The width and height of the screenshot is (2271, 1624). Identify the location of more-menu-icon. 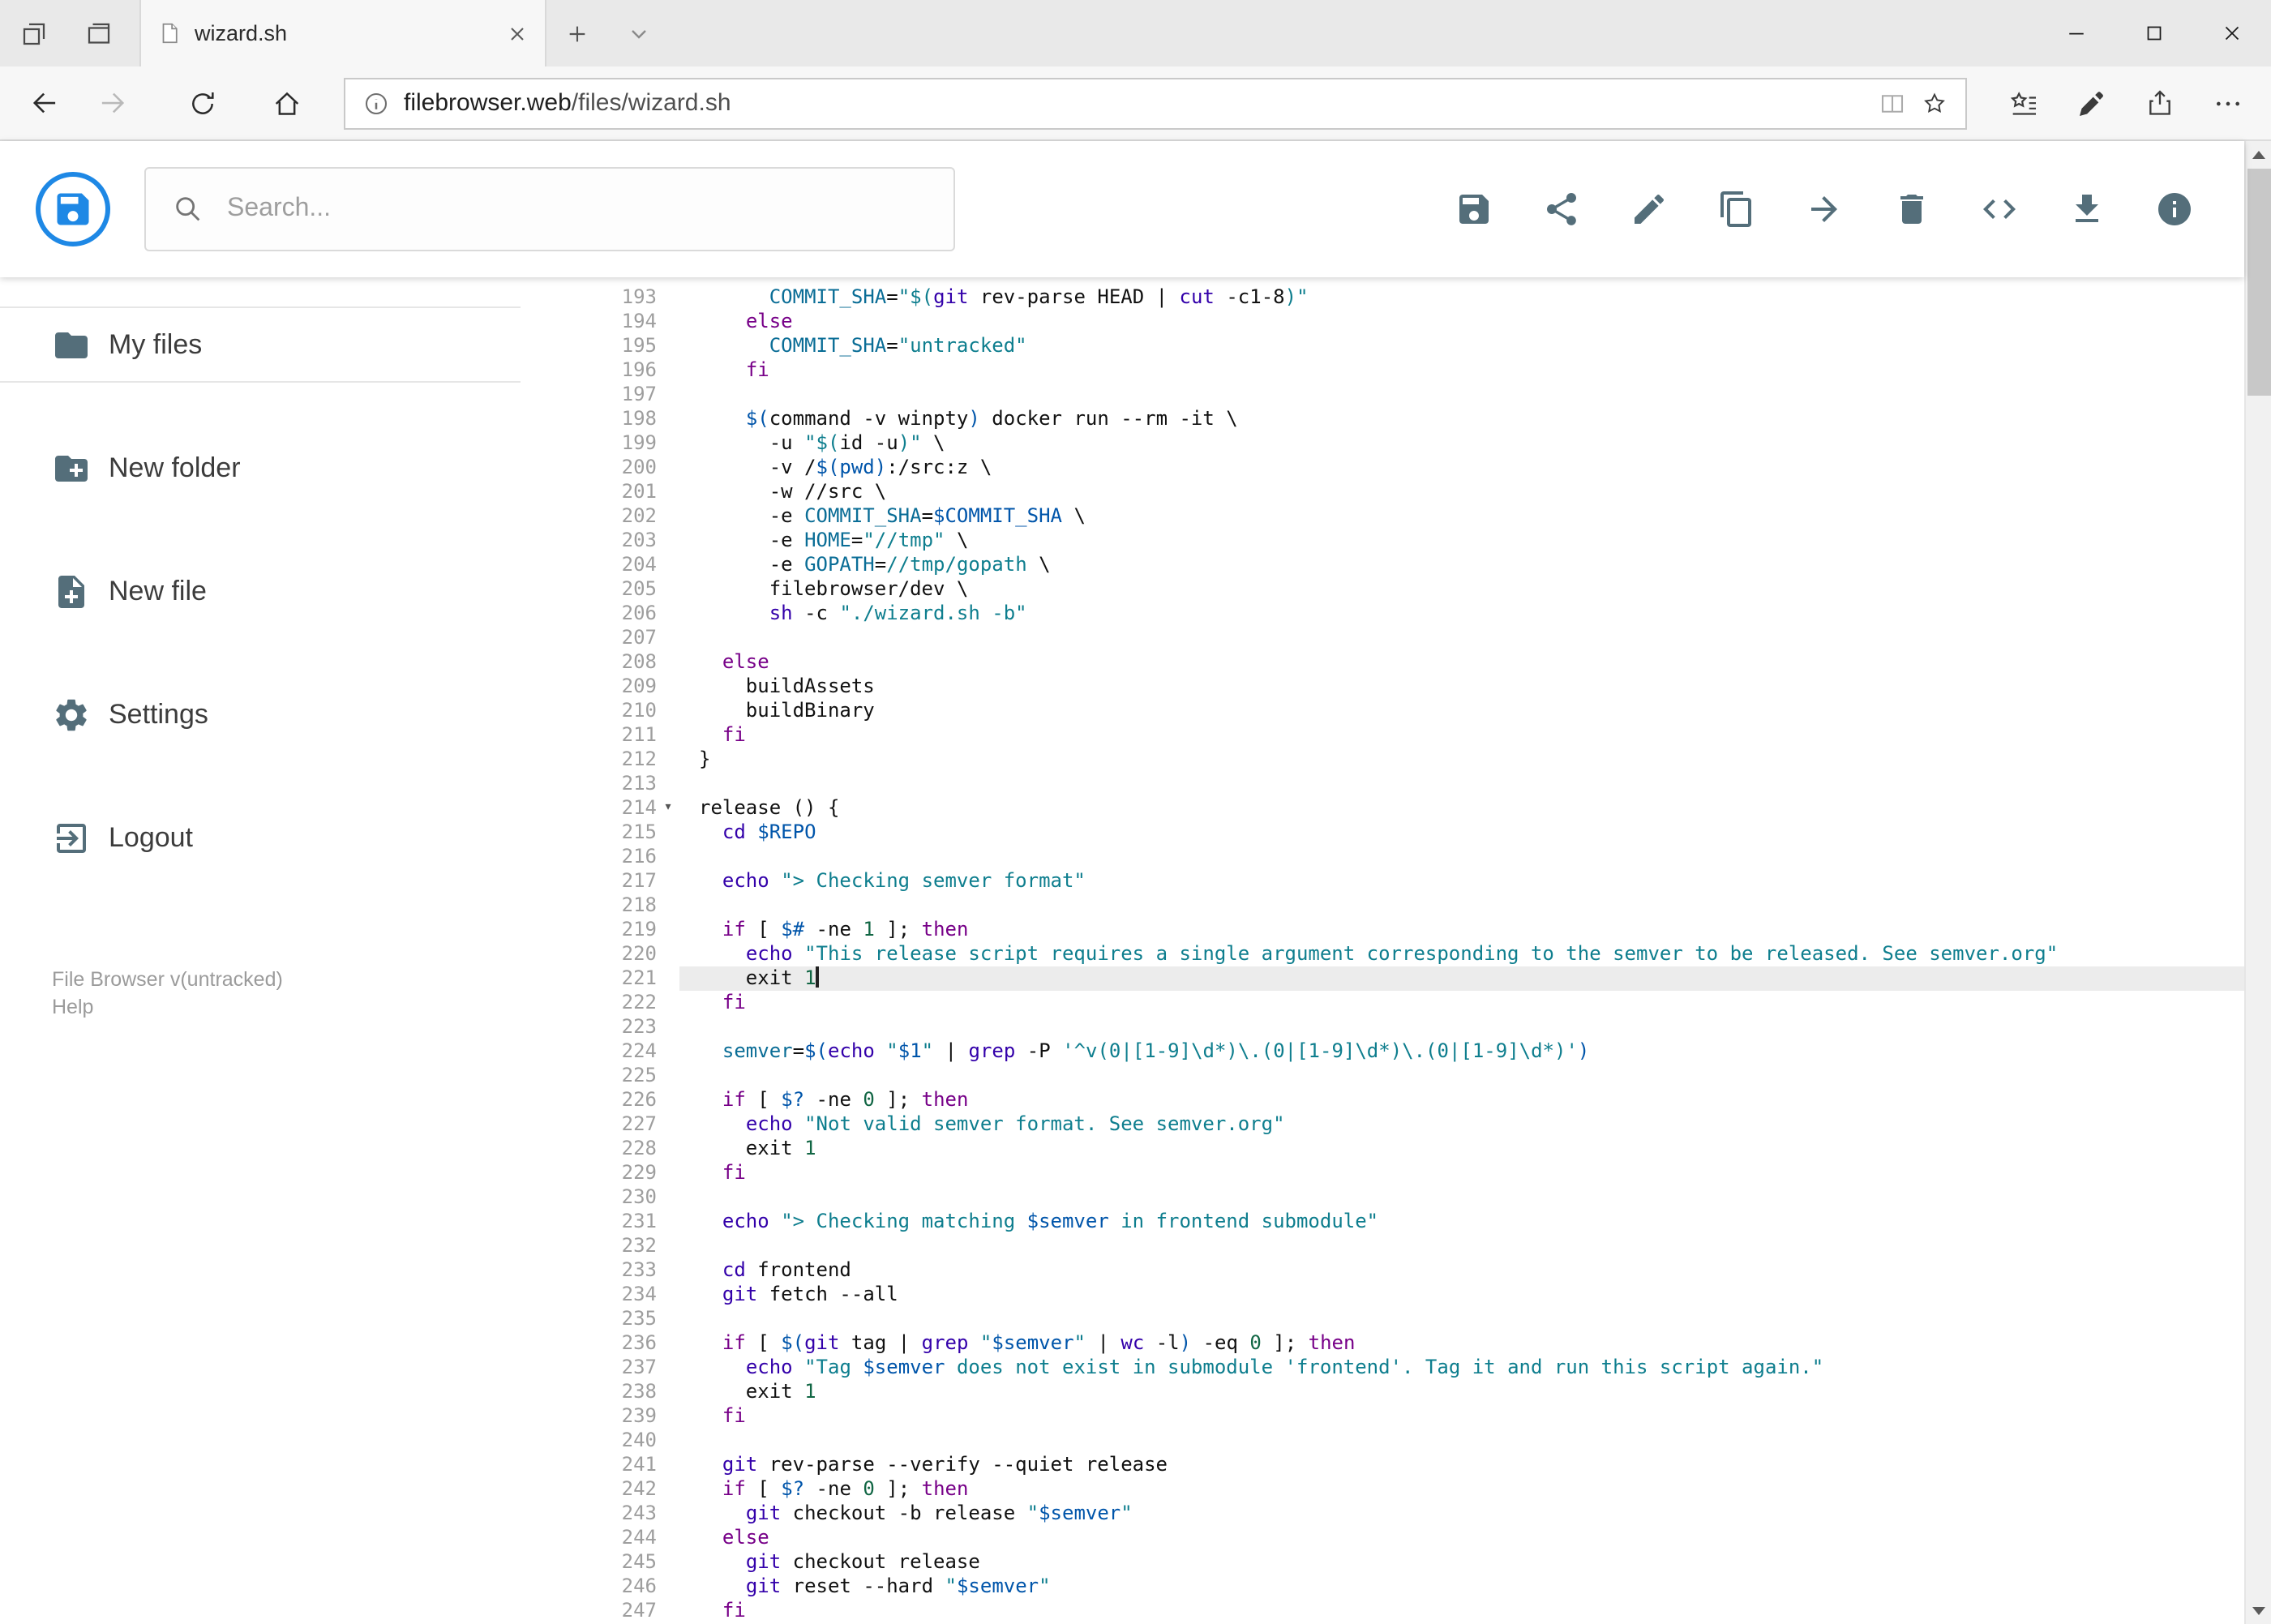
(2227, 103).